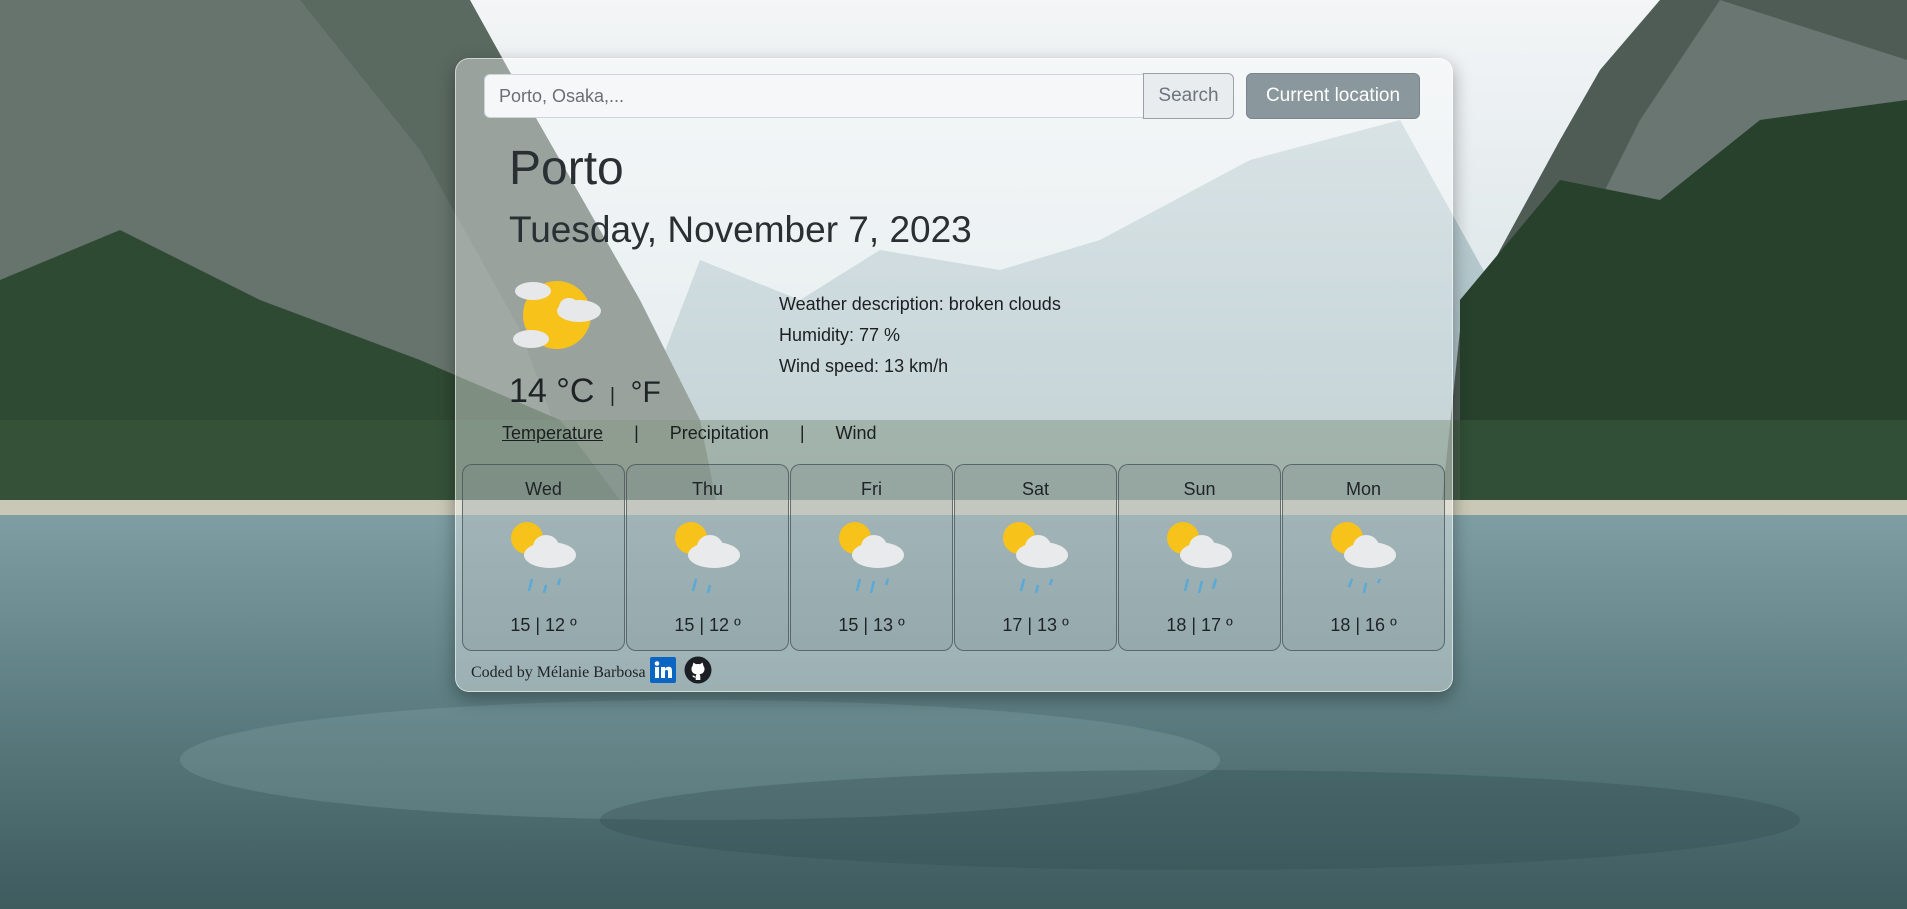  Describe the element at coordinates (557, 315) in the screenshot. I see `sun-behind-clouds-icon` at that location.